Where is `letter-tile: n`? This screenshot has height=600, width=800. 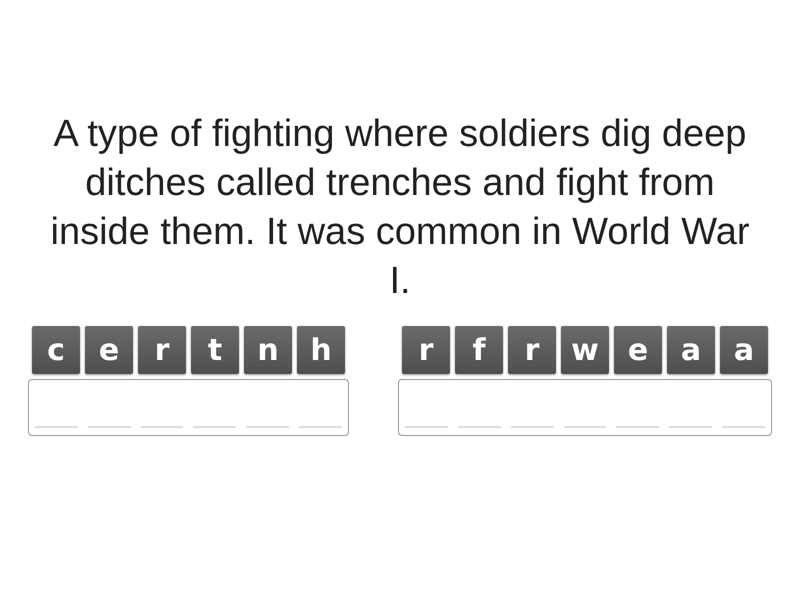
letter-tile: n is located at coordinates (268, 350).